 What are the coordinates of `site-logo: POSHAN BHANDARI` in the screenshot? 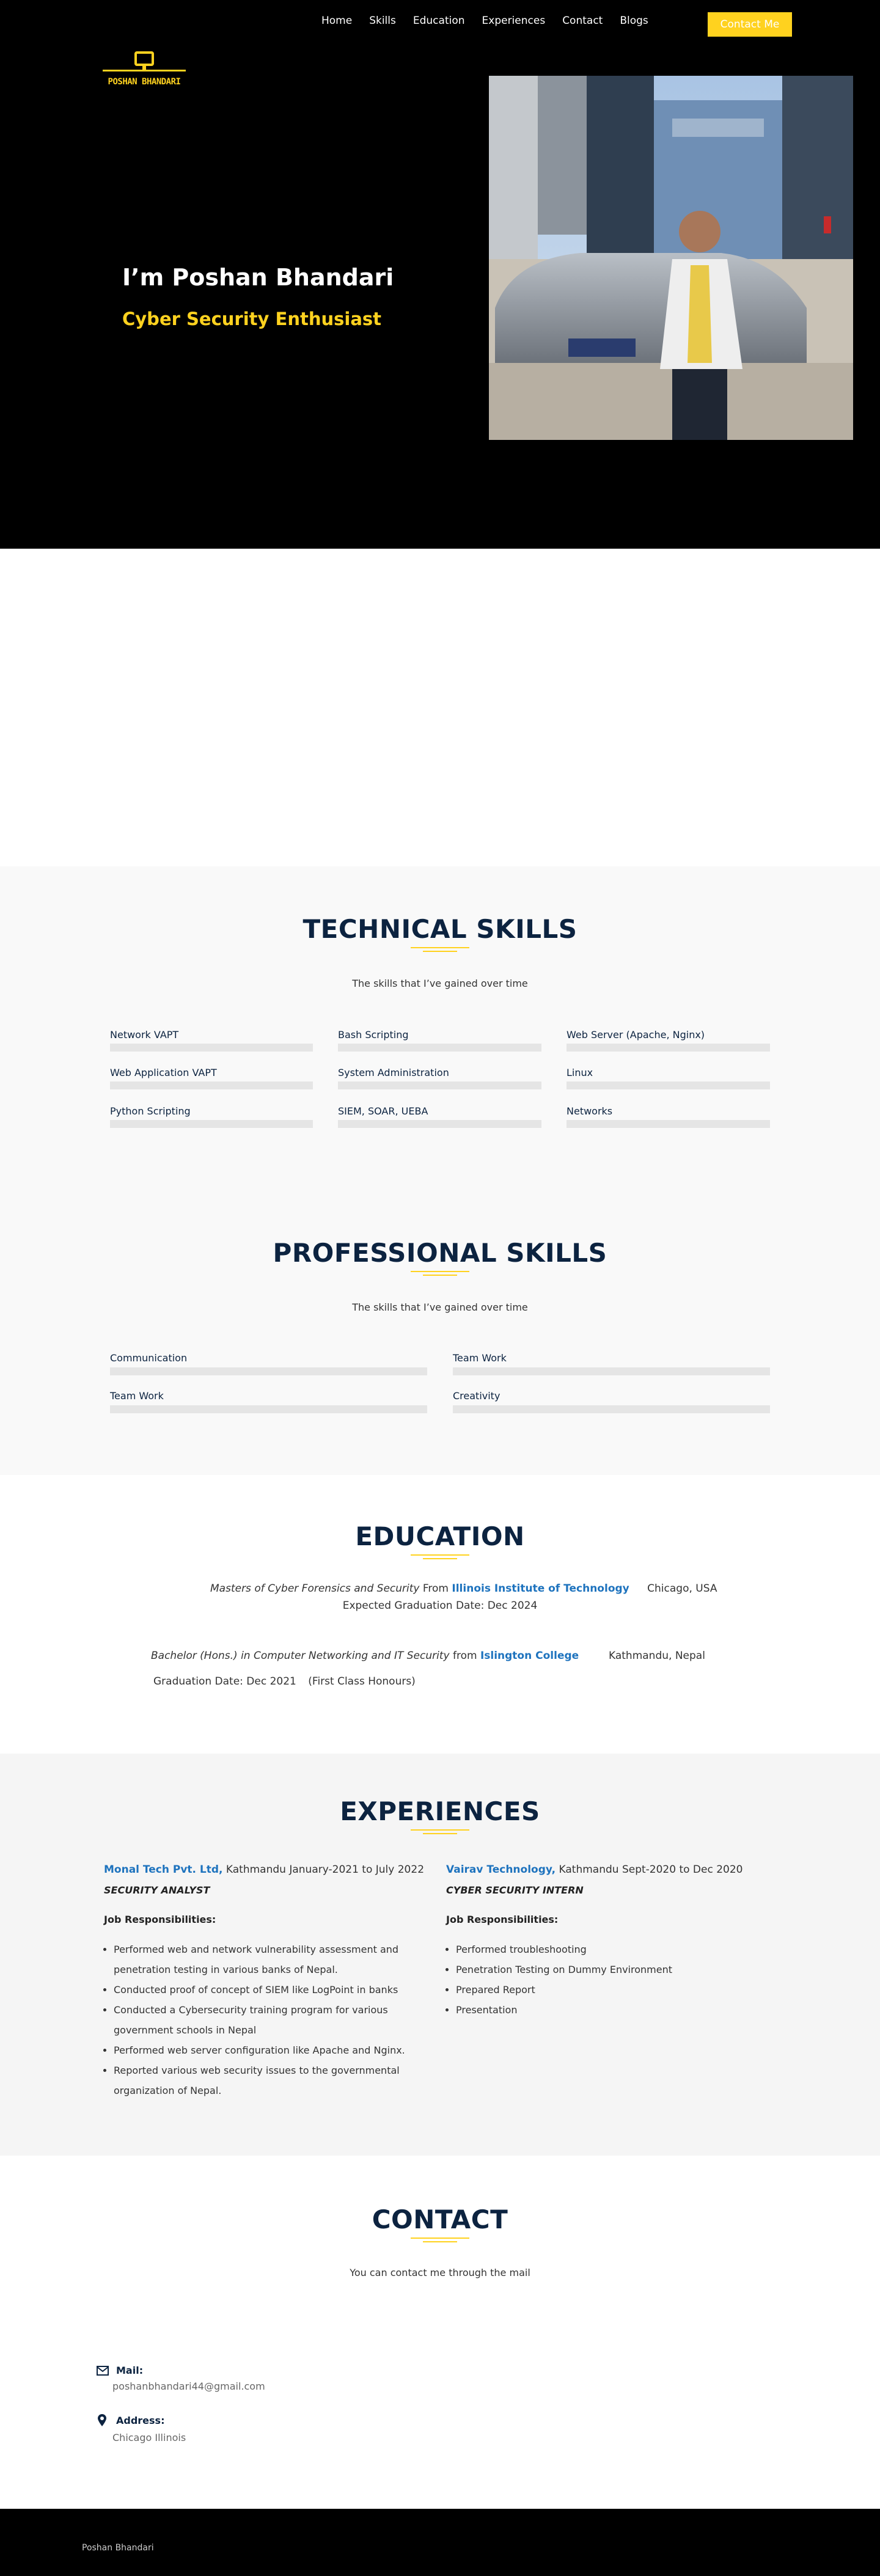 It's located at (144, 72).